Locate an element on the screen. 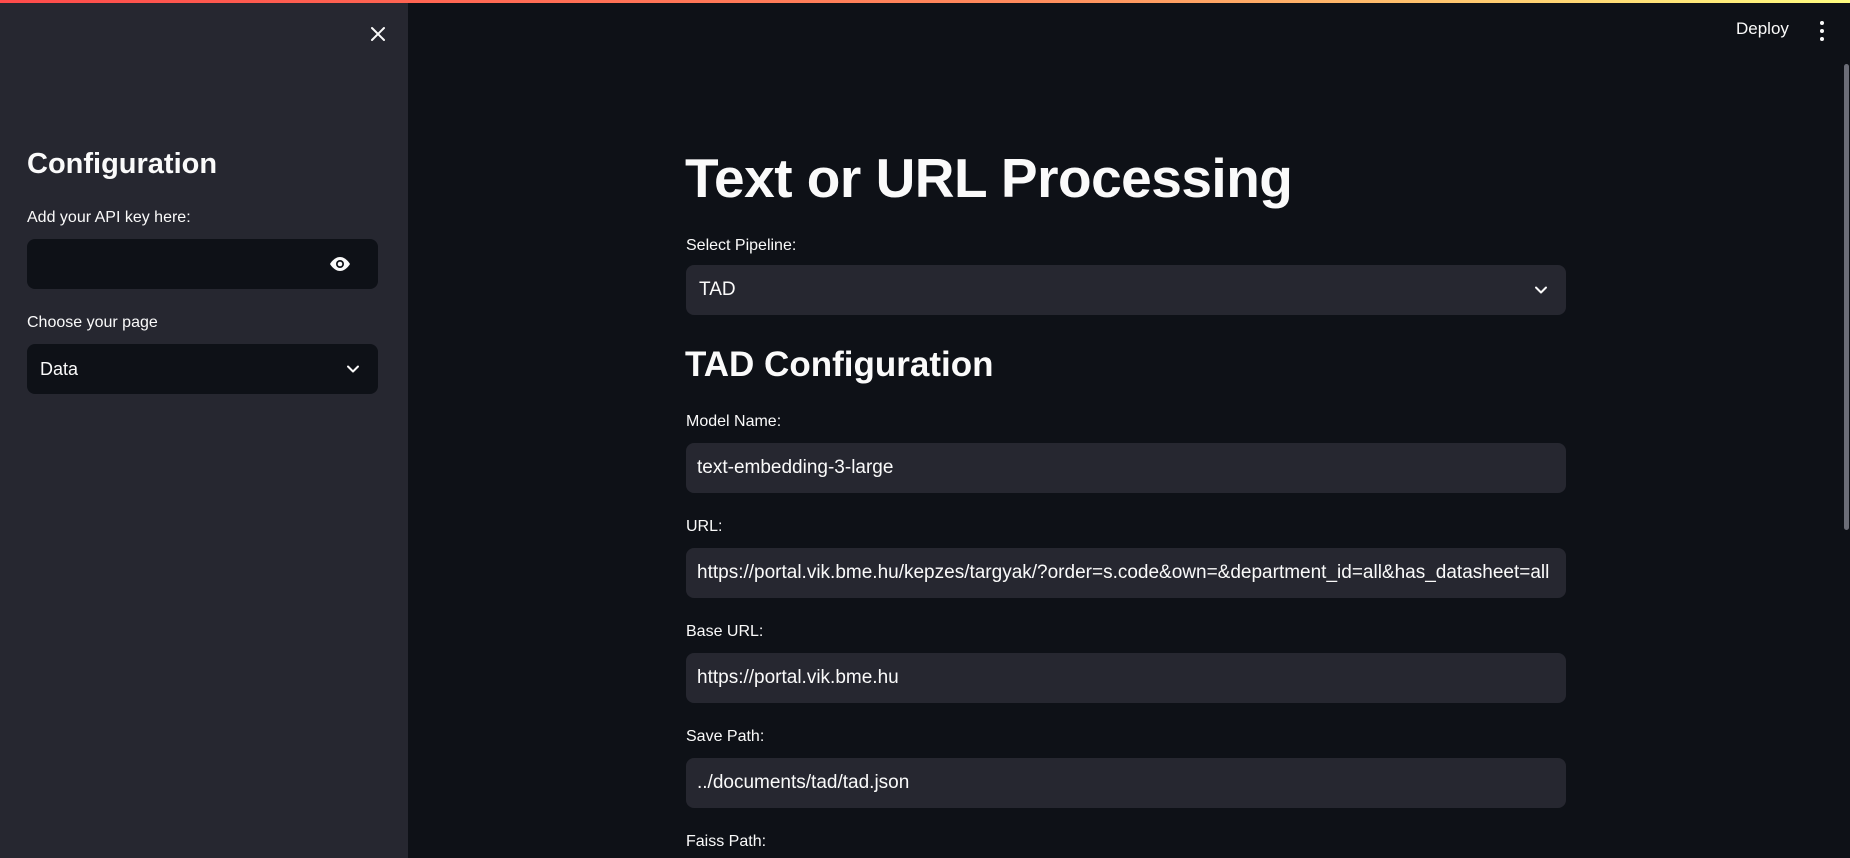 This screenshot has width=1850, height=858. pipeline-select-value: TAD is located at coordinates (717, 289).